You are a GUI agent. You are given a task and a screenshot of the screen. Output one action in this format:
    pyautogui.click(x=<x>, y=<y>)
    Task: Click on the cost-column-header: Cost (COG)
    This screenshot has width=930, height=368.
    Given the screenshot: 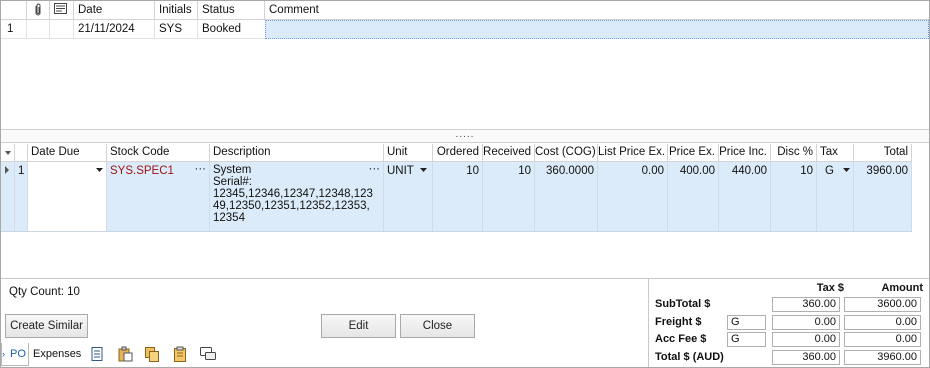 What is the action you would take?
    pyautogui.click(x=566, y=153)
    